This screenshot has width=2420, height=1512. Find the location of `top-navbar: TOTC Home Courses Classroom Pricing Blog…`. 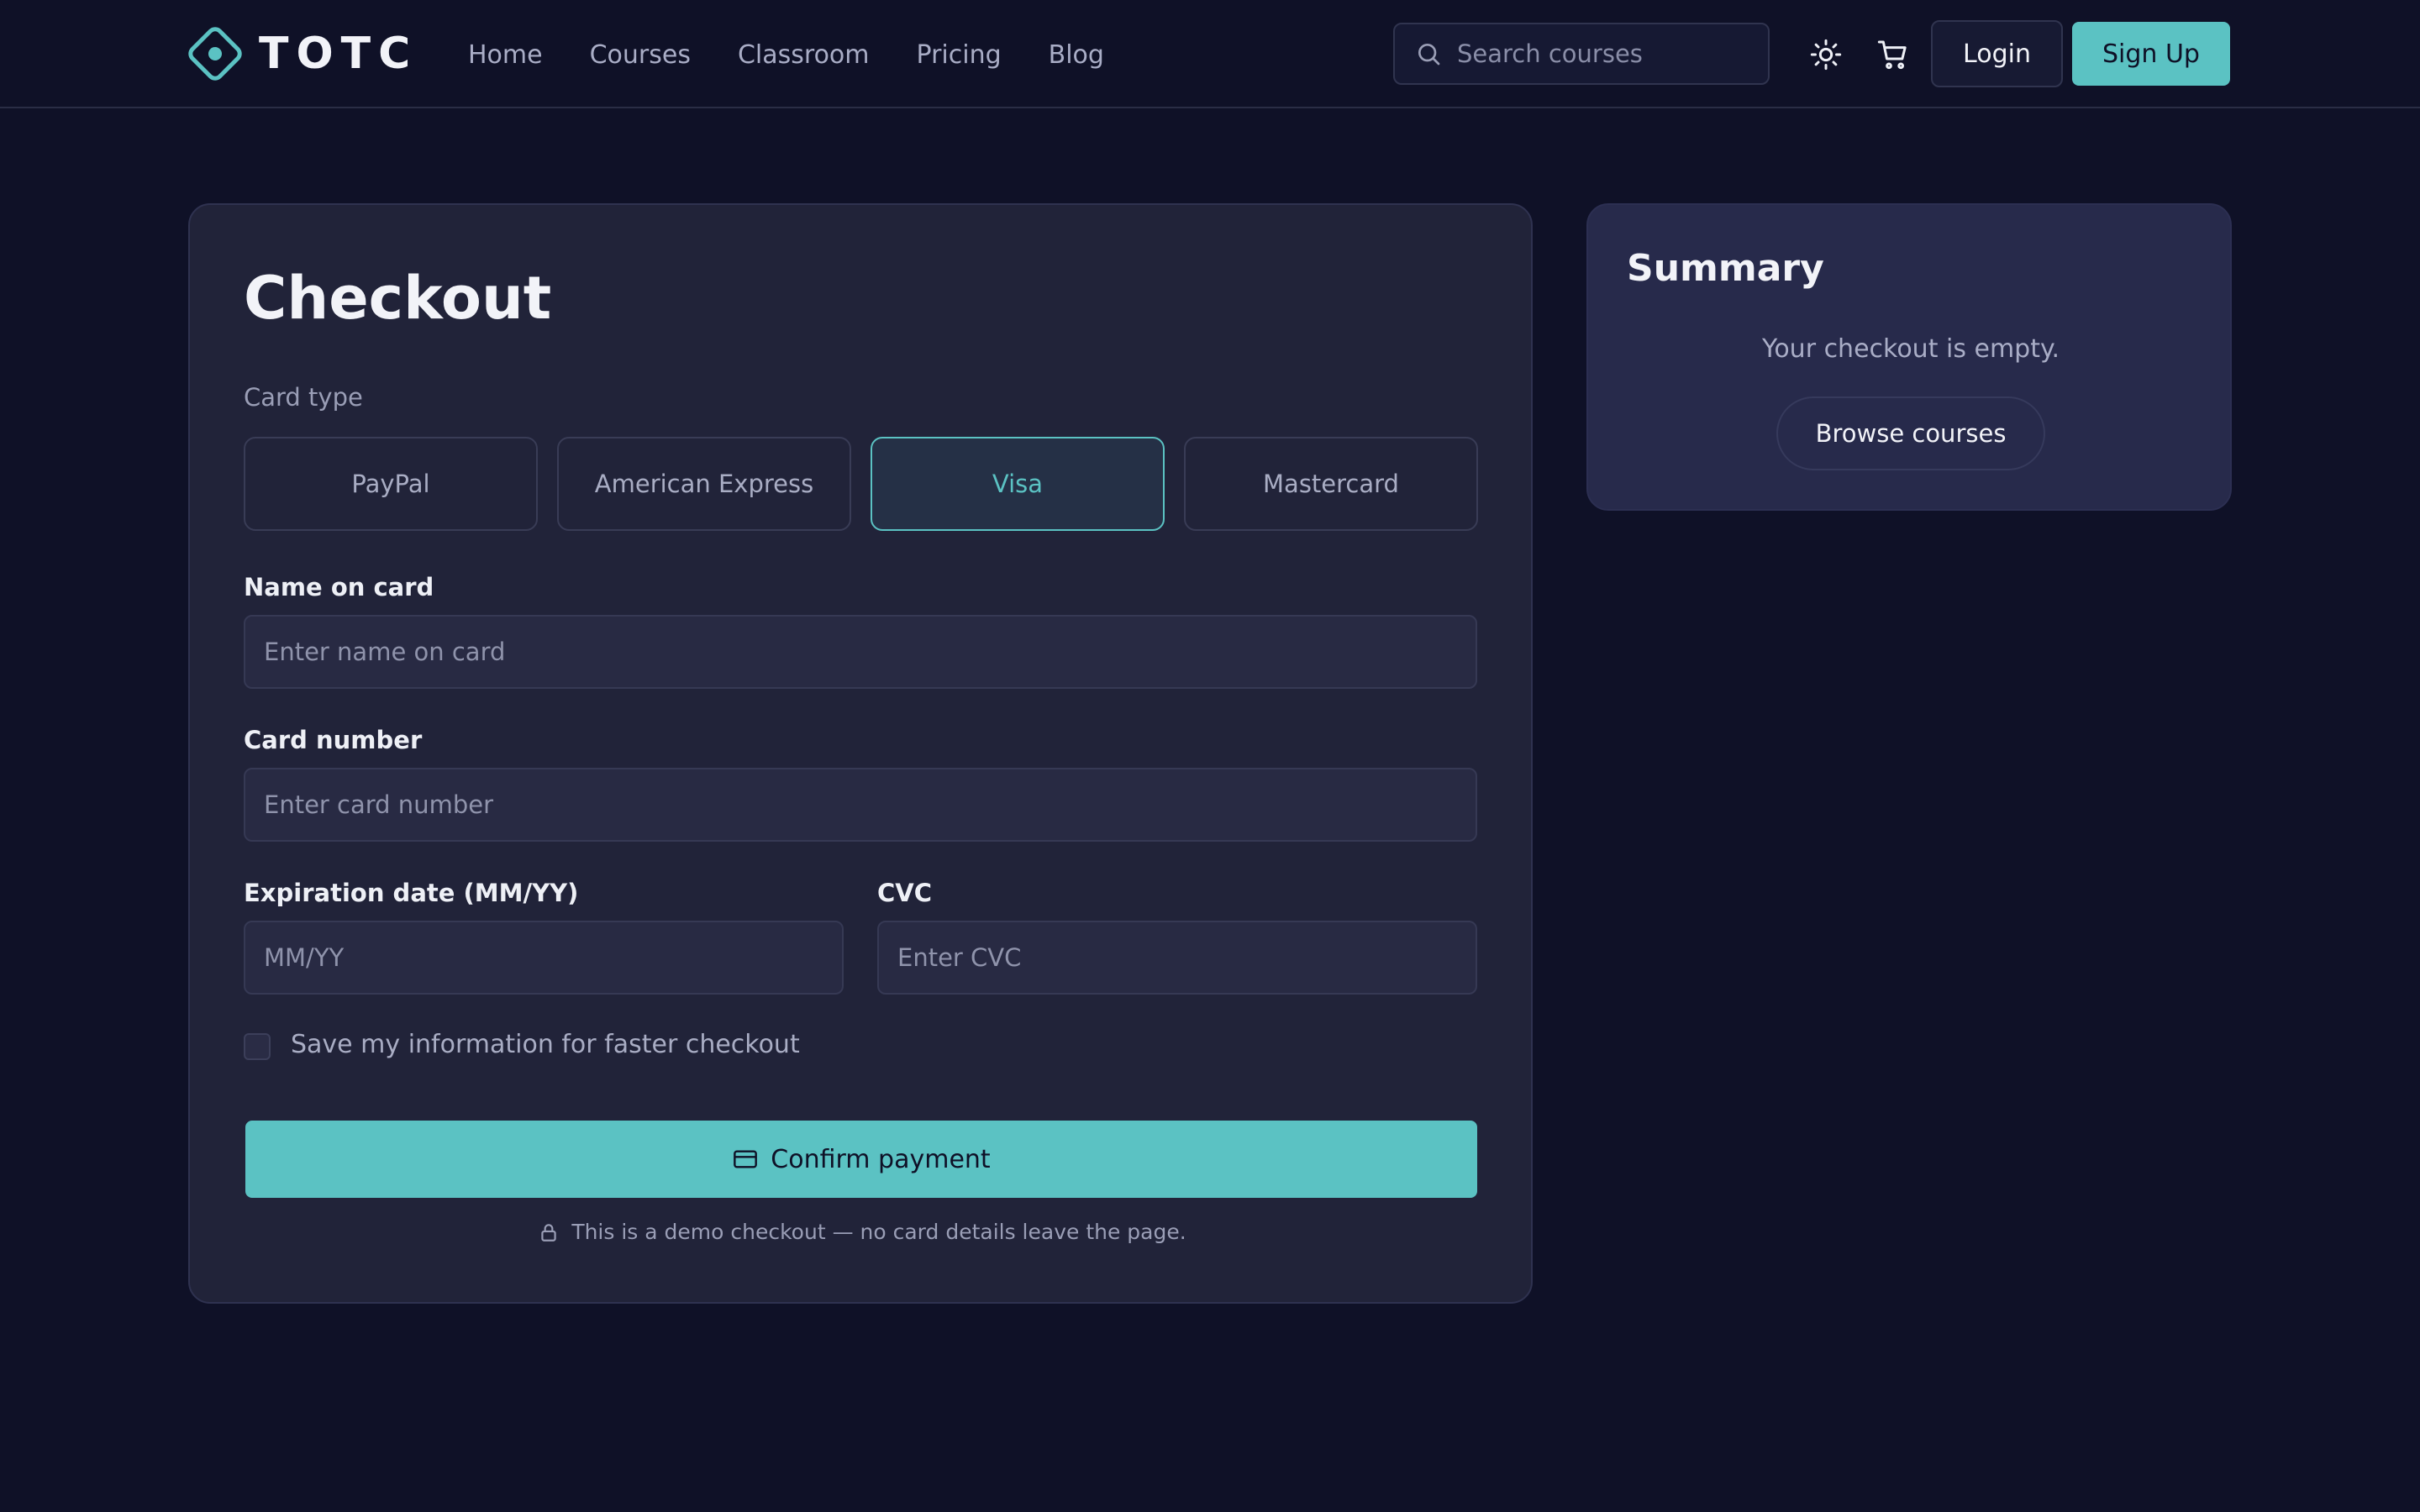

top-navbar: TOTC Home Courses Classroom Pricing Blog… is located at coordinates (1210, 54).